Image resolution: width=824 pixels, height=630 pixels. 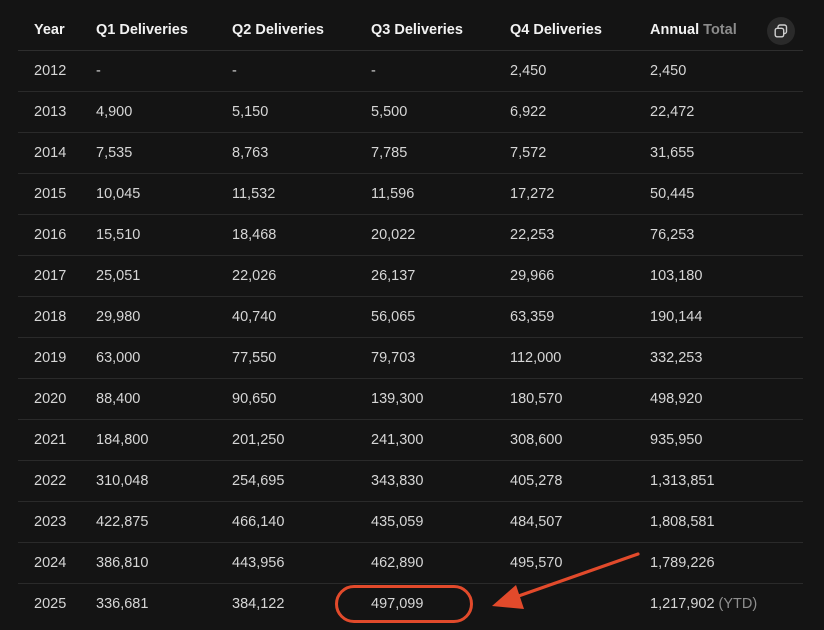 What do you see at coordinates (564, 358) in the screenshot?
I see `cell-q4: 112,000` at bounding box center [564, 358].